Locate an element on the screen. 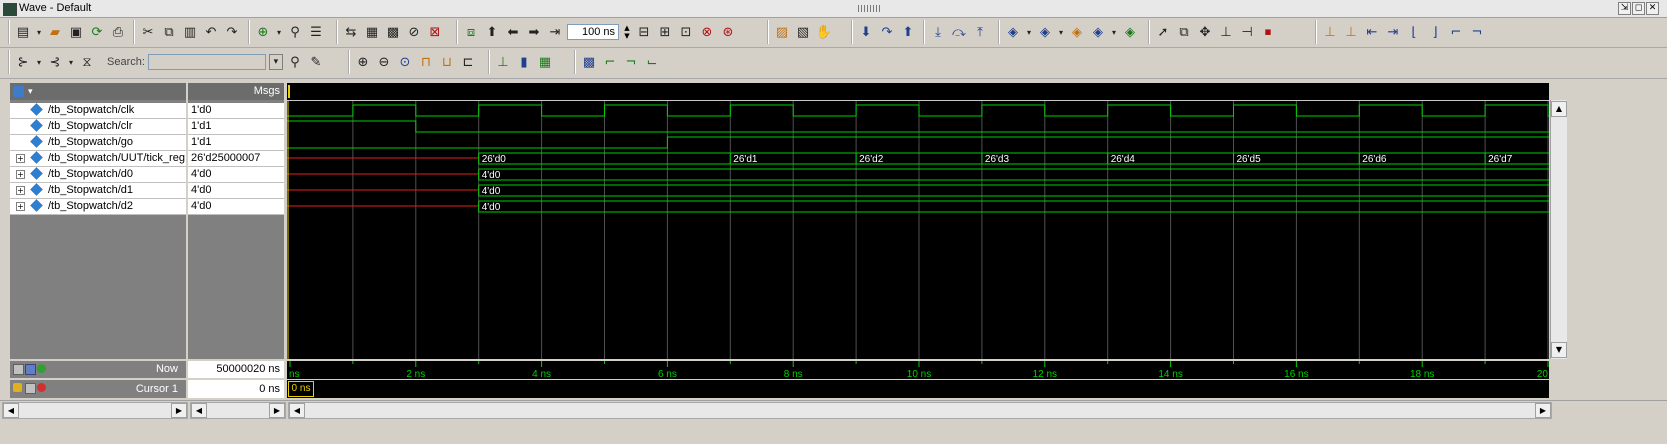  zoom-mode-icon: ⧉ is located at coordinates (1184, 32).